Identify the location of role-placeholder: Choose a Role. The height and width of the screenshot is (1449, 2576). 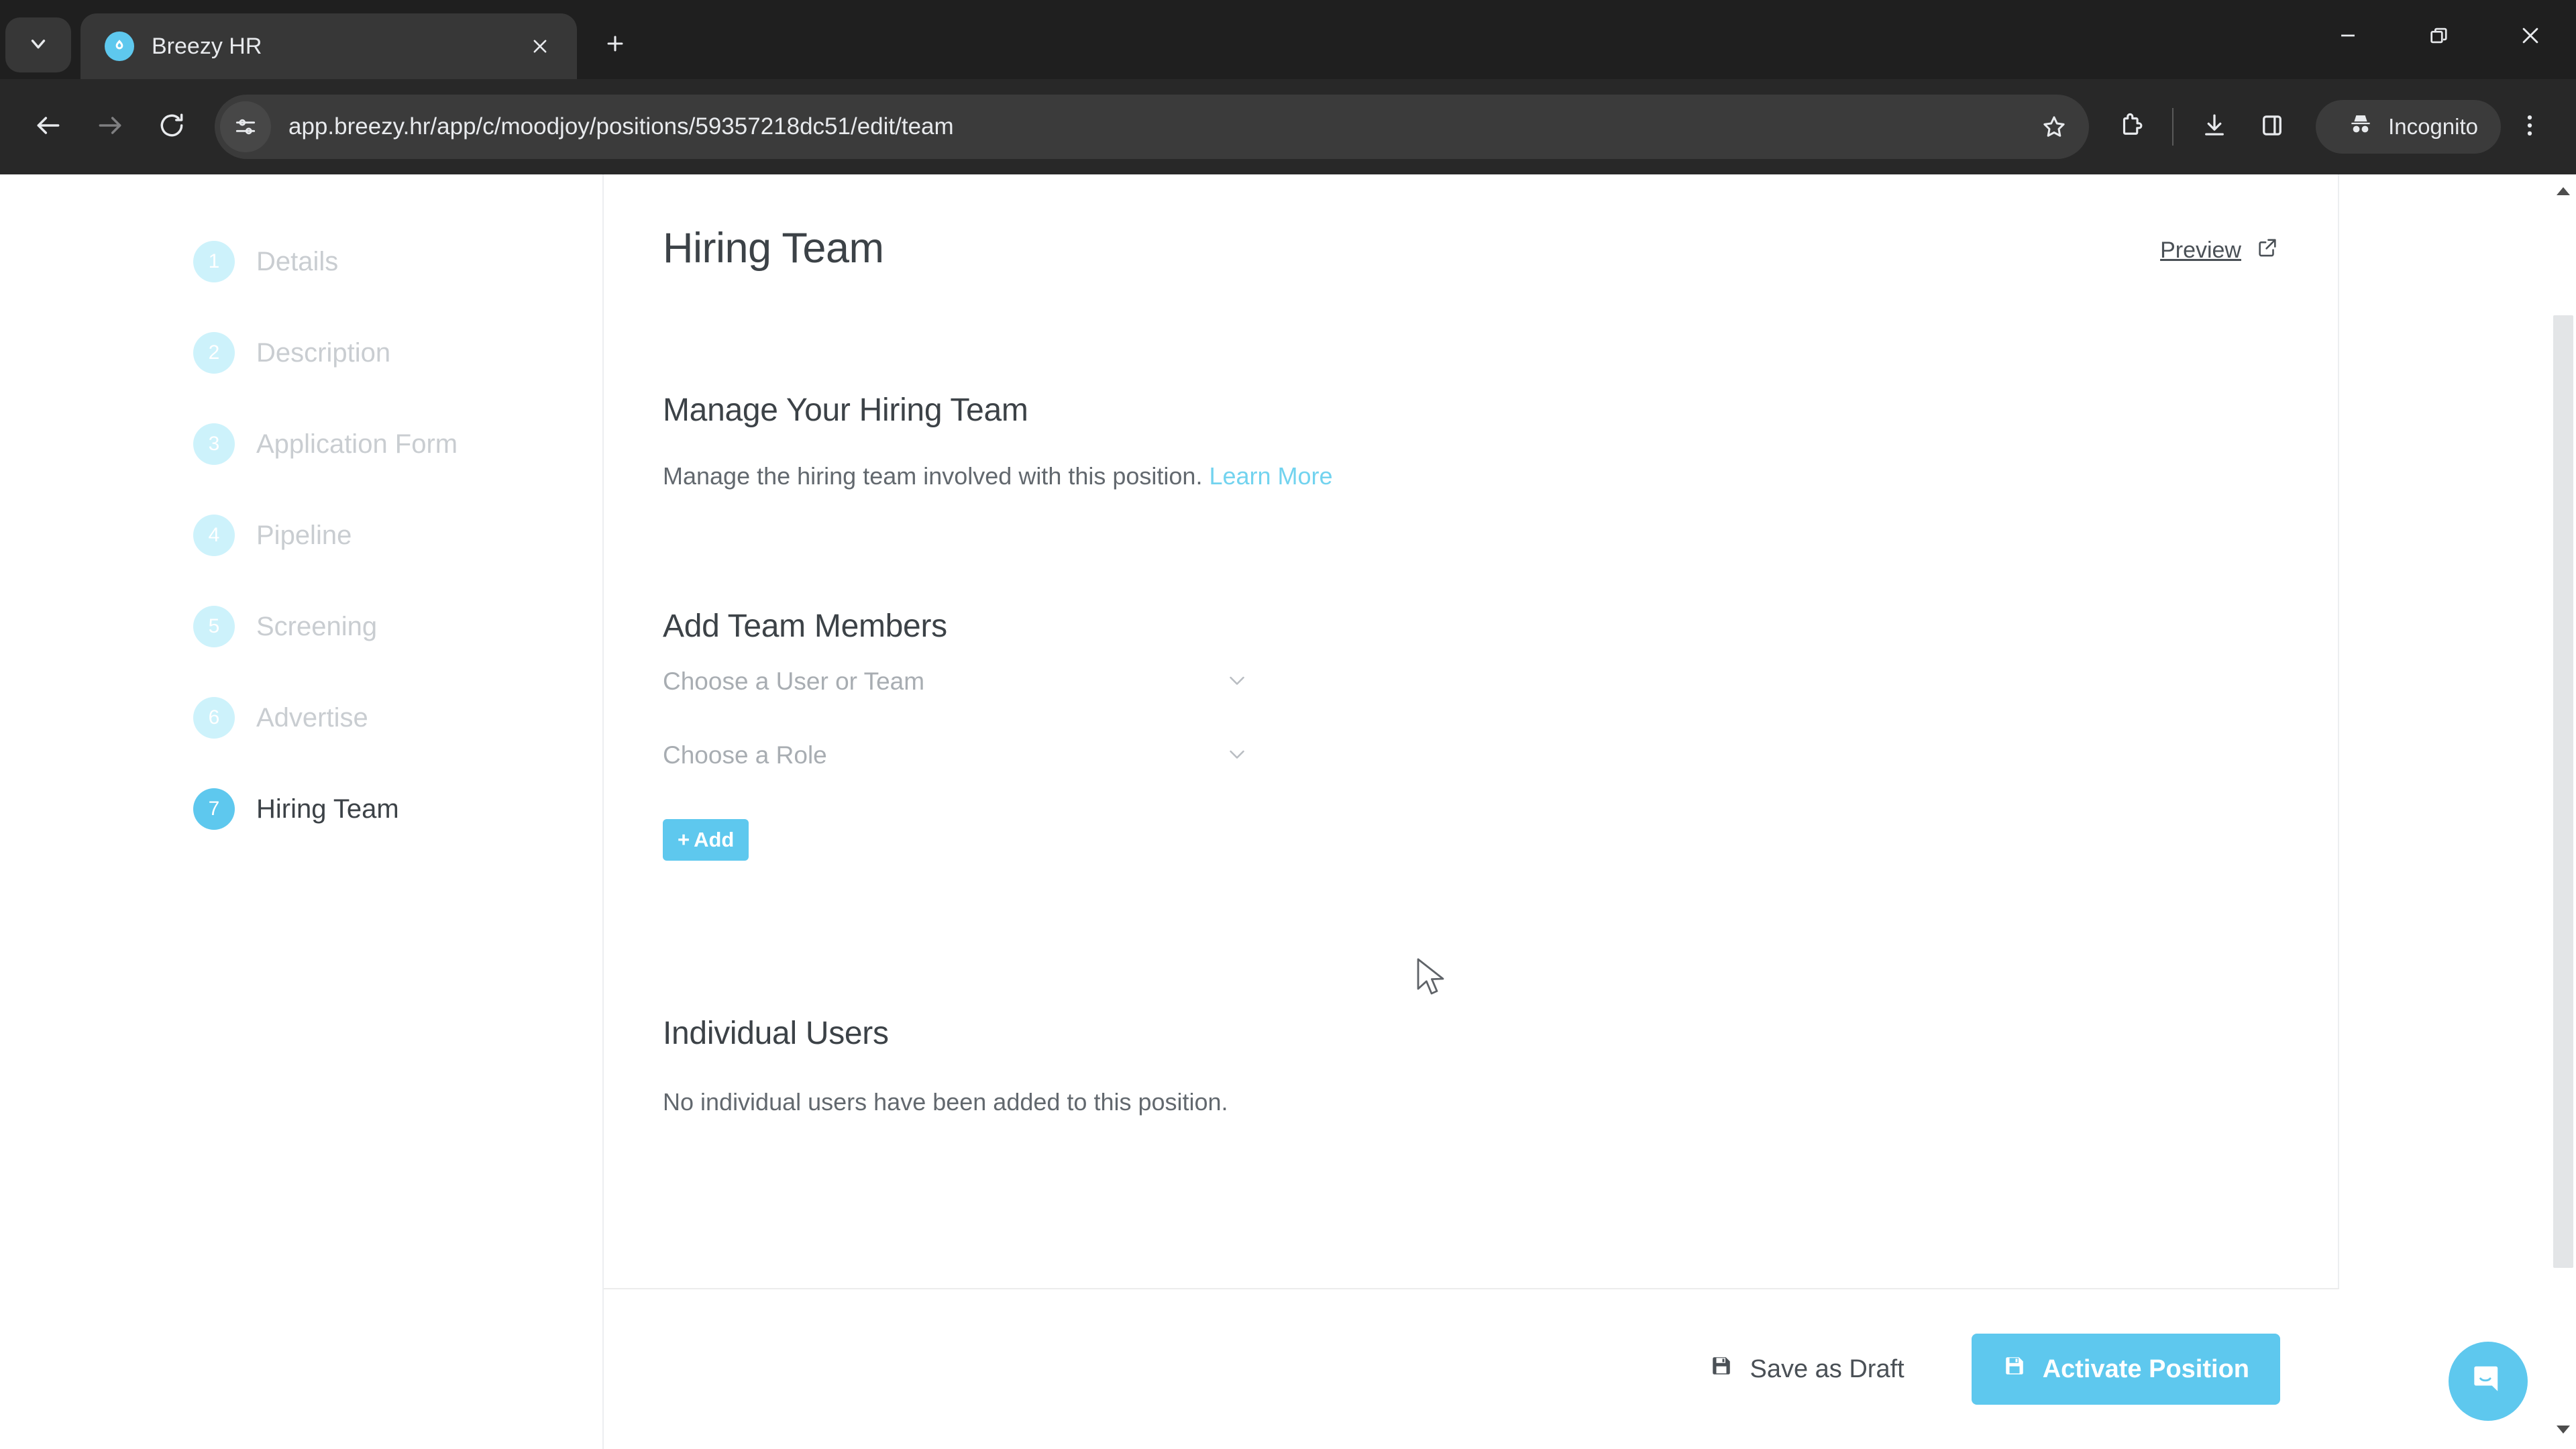
(745, 755).